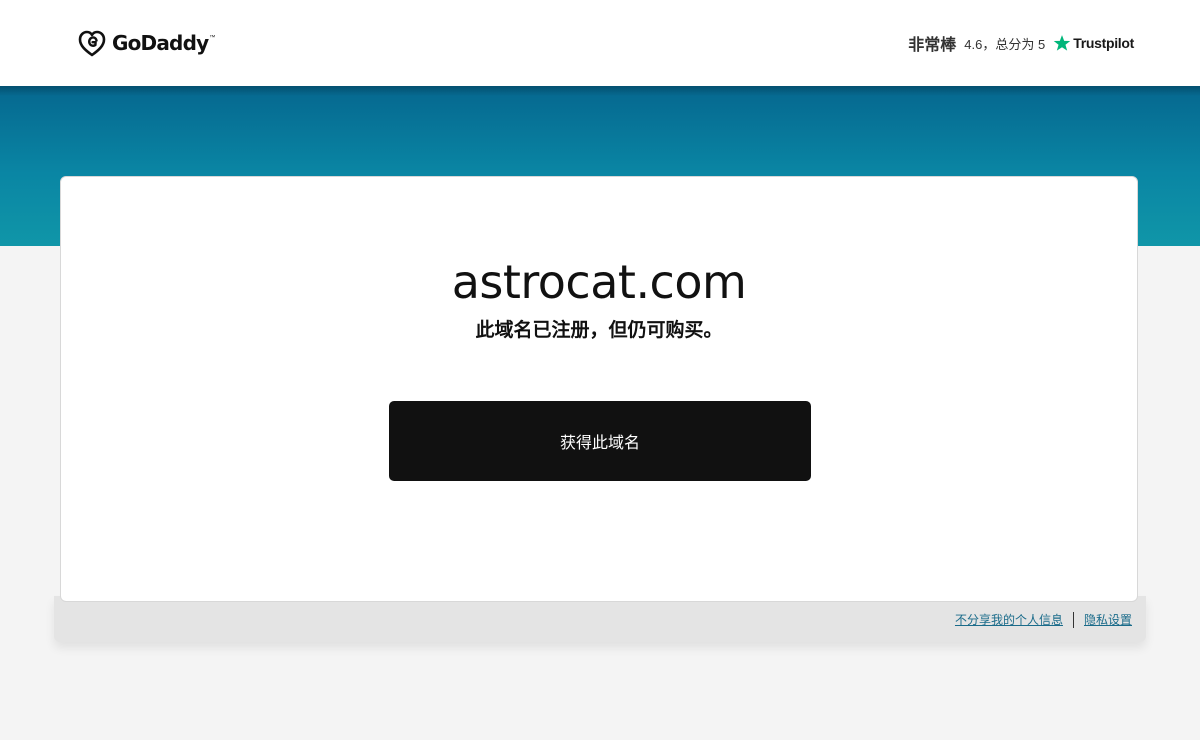  Describe the element at coordinates (600, 441) in the screenshot. I see `get-domain-button: 获得此域名` at that location.